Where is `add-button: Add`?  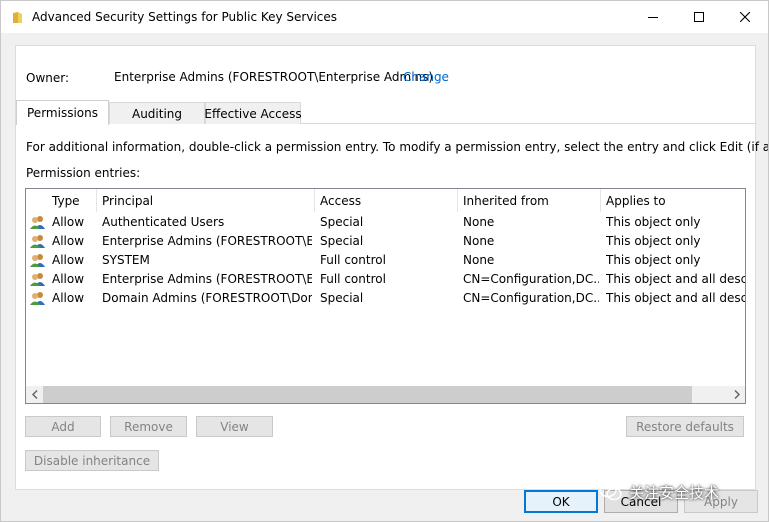
add-button: Add is located at coordinates (63, 426).